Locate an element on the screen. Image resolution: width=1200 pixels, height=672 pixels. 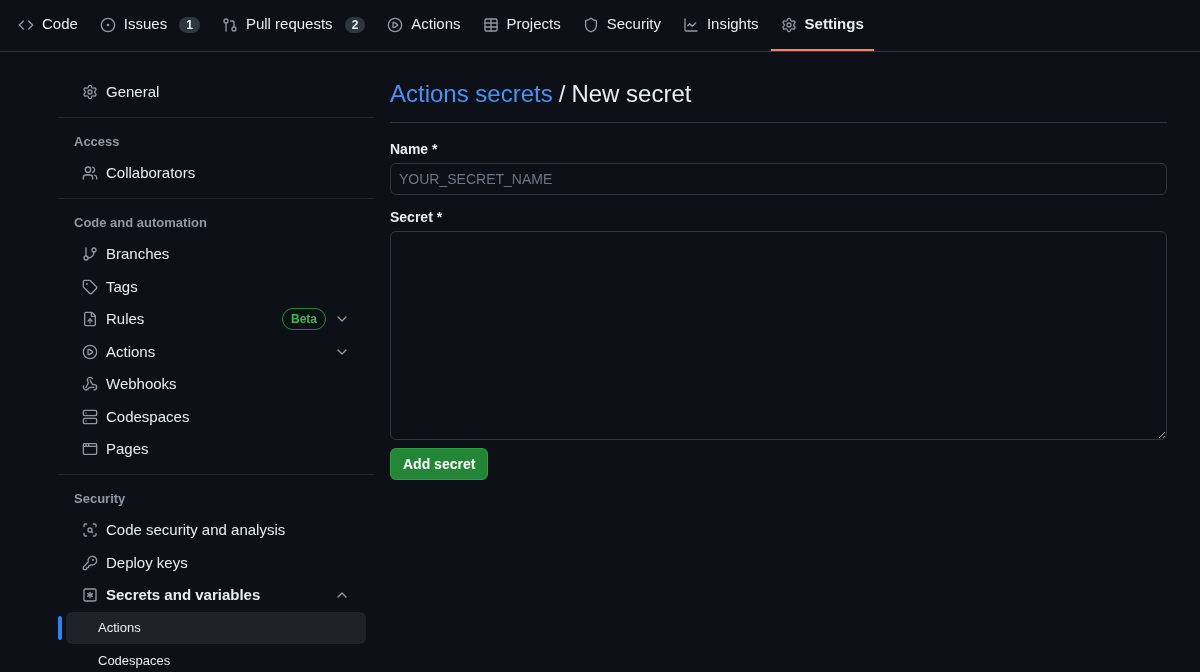
pull-request-icon is located at coordinates (229, 24).